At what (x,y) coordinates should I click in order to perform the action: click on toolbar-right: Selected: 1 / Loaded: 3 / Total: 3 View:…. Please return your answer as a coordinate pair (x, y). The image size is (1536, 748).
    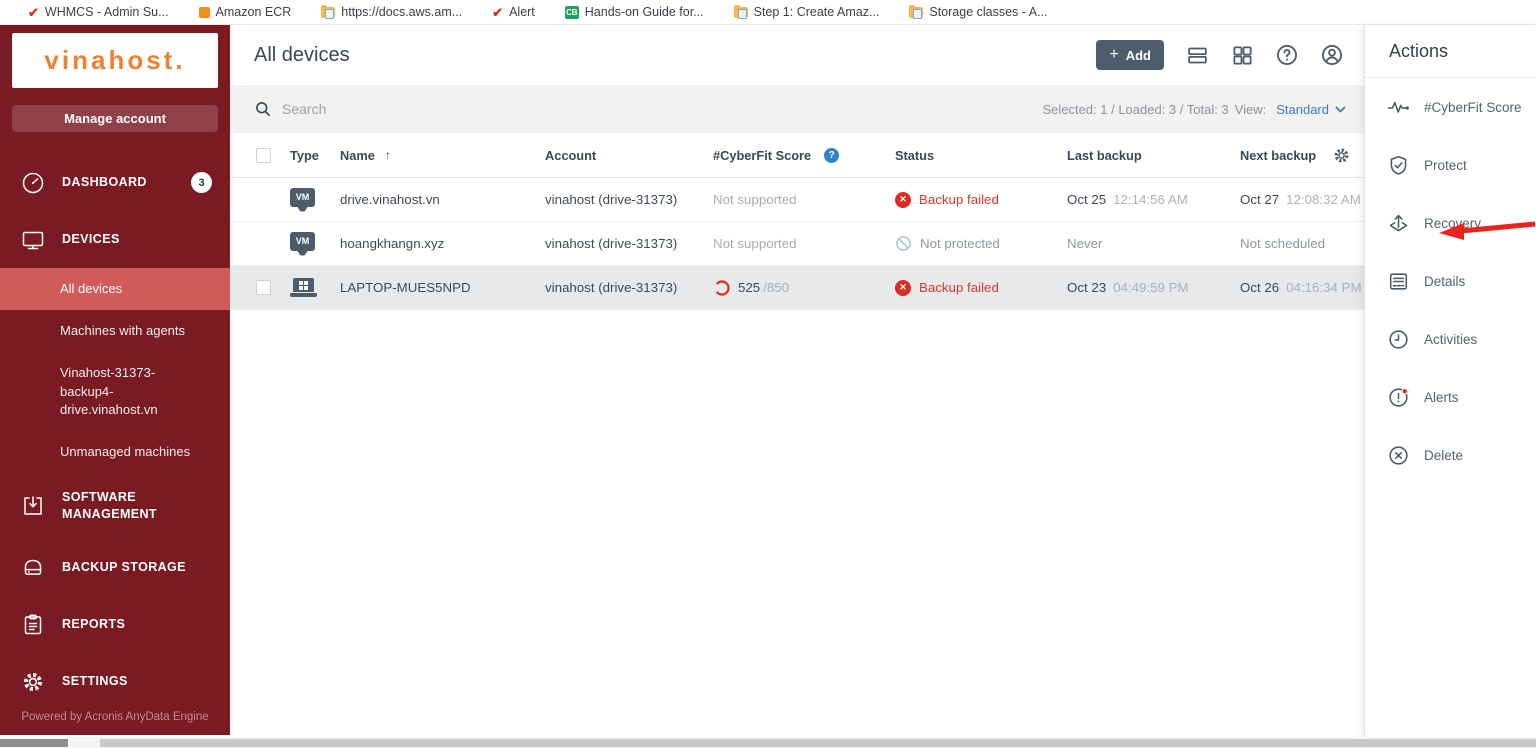
    Looking at the image, I should click on (1194, 109).